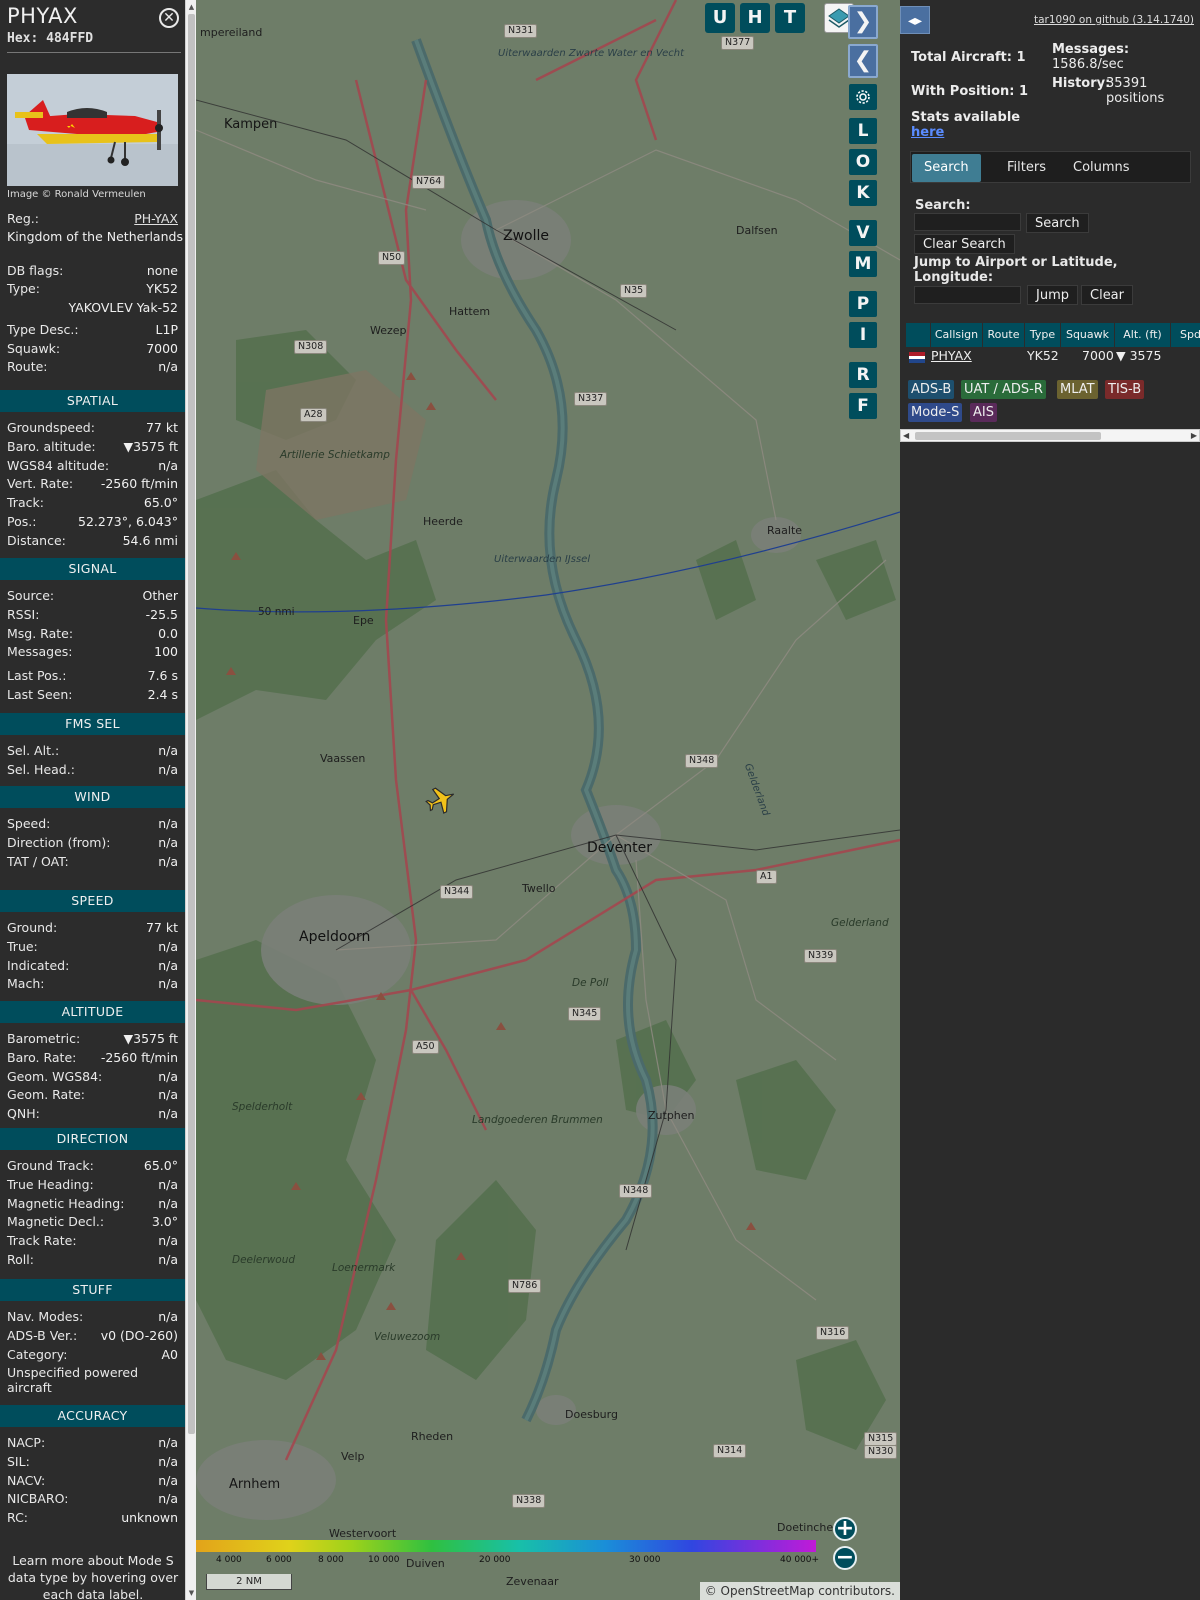 The width and height of the screenshot is (1200, 1600). Describe the element at coordinates (863, 406) in the screenshot. I see `f-button: F` at that location.